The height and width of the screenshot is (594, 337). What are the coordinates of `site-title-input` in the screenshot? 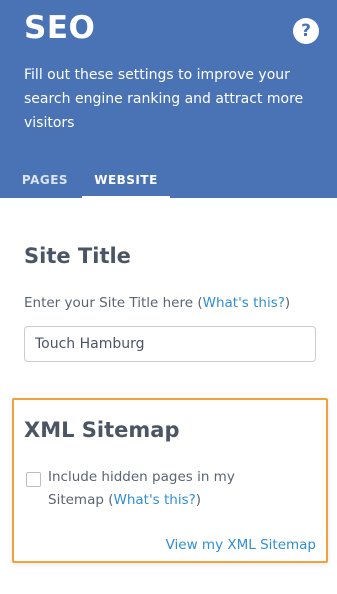 It's located at (170, 344).